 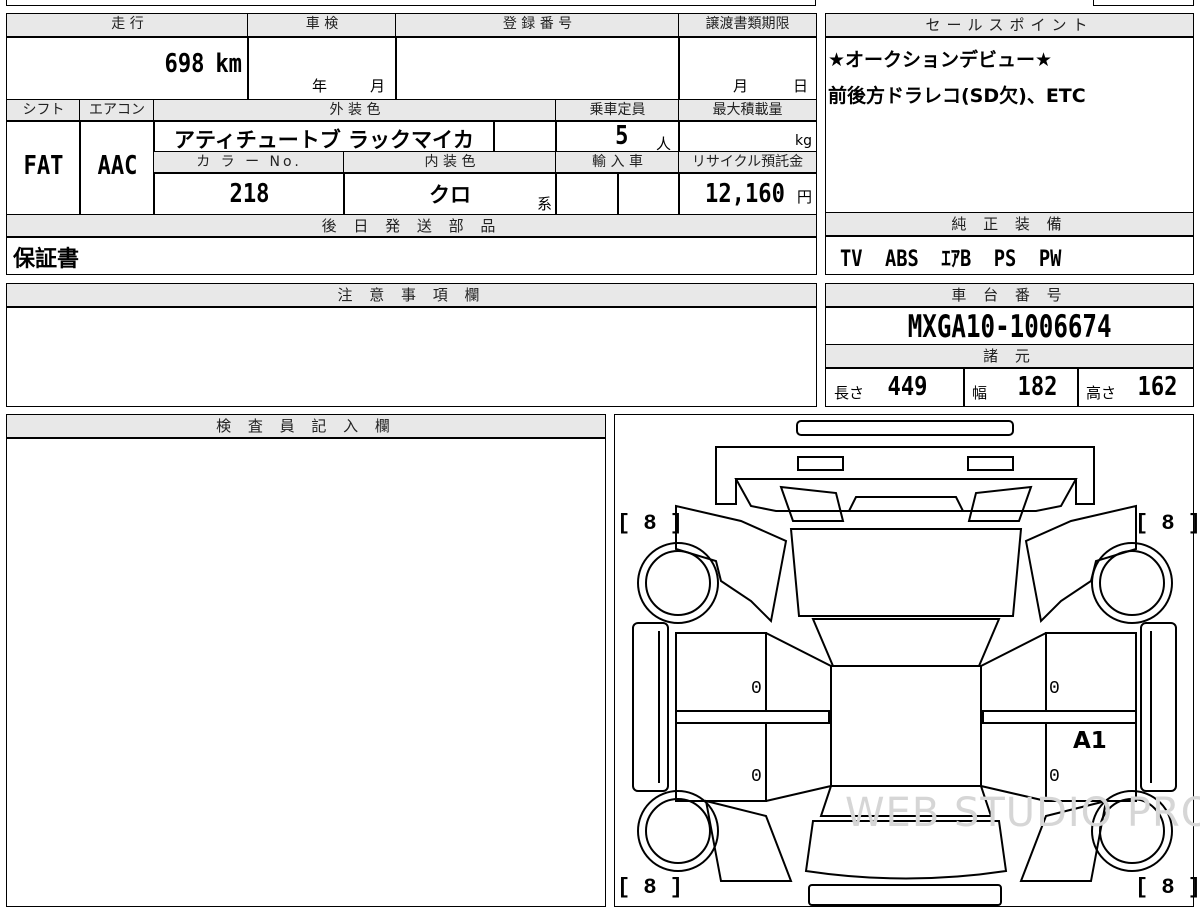 I want to click on import-cell-a, so click(x=587, y=194).